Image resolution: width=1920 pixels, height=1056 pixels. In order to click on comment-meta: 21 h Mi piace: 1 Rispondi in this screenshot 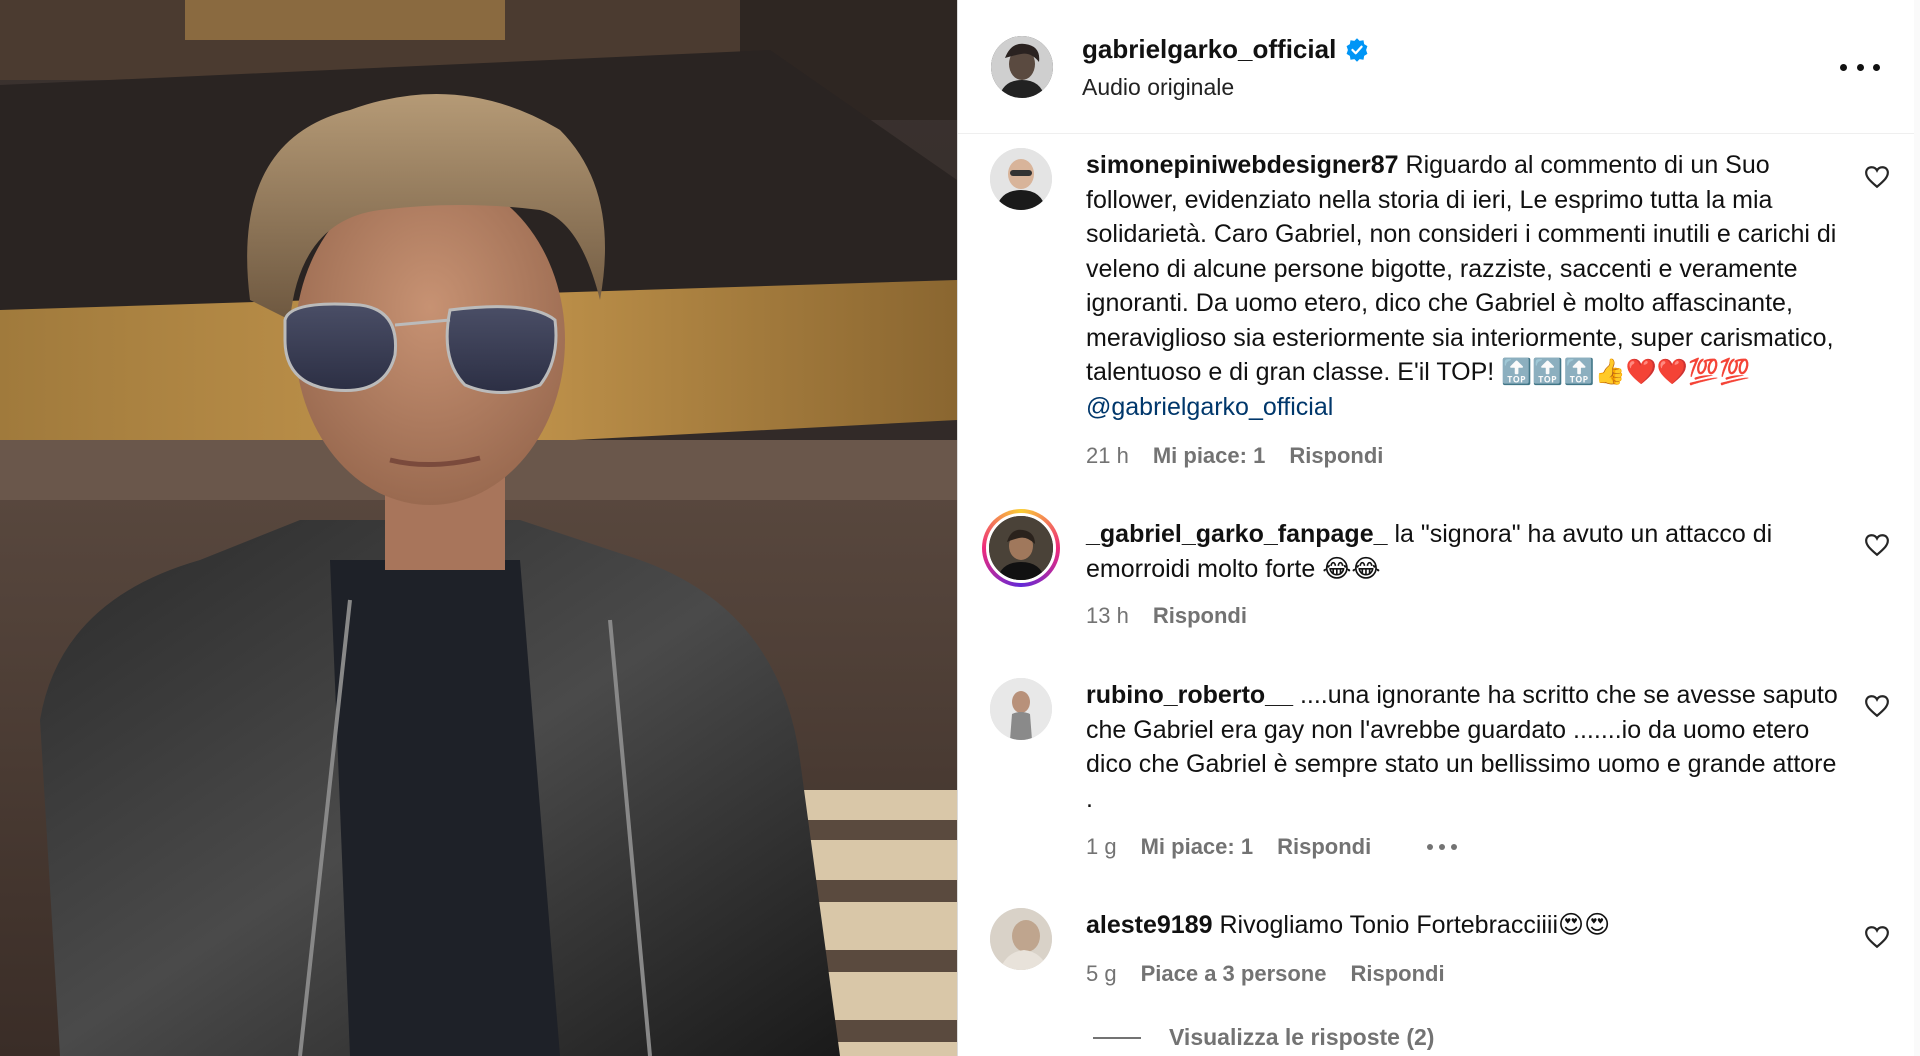, I will do `click(1234, 456)`.